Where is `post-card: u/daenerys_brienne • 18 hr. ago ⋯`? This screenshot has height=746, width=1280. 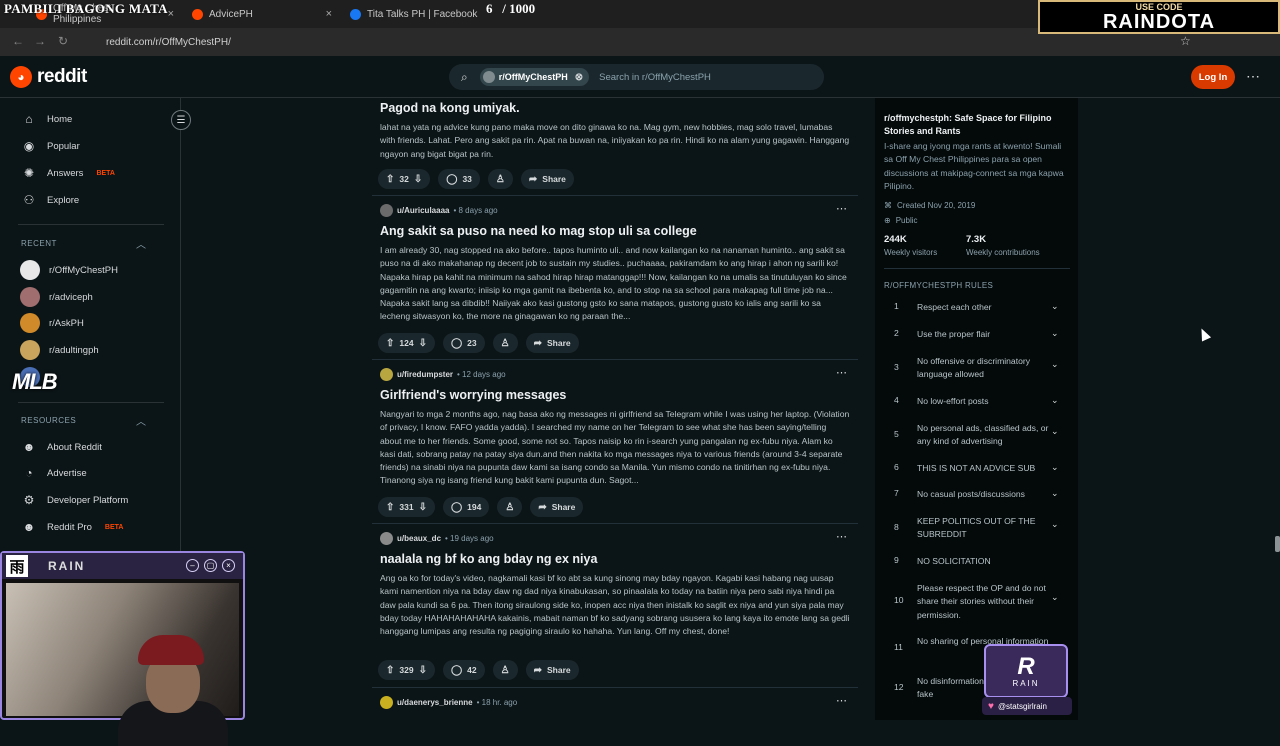
post-card: u/daenerys_brienne • 18 hr. ago ⋯ is located at coordinates (615, 704).